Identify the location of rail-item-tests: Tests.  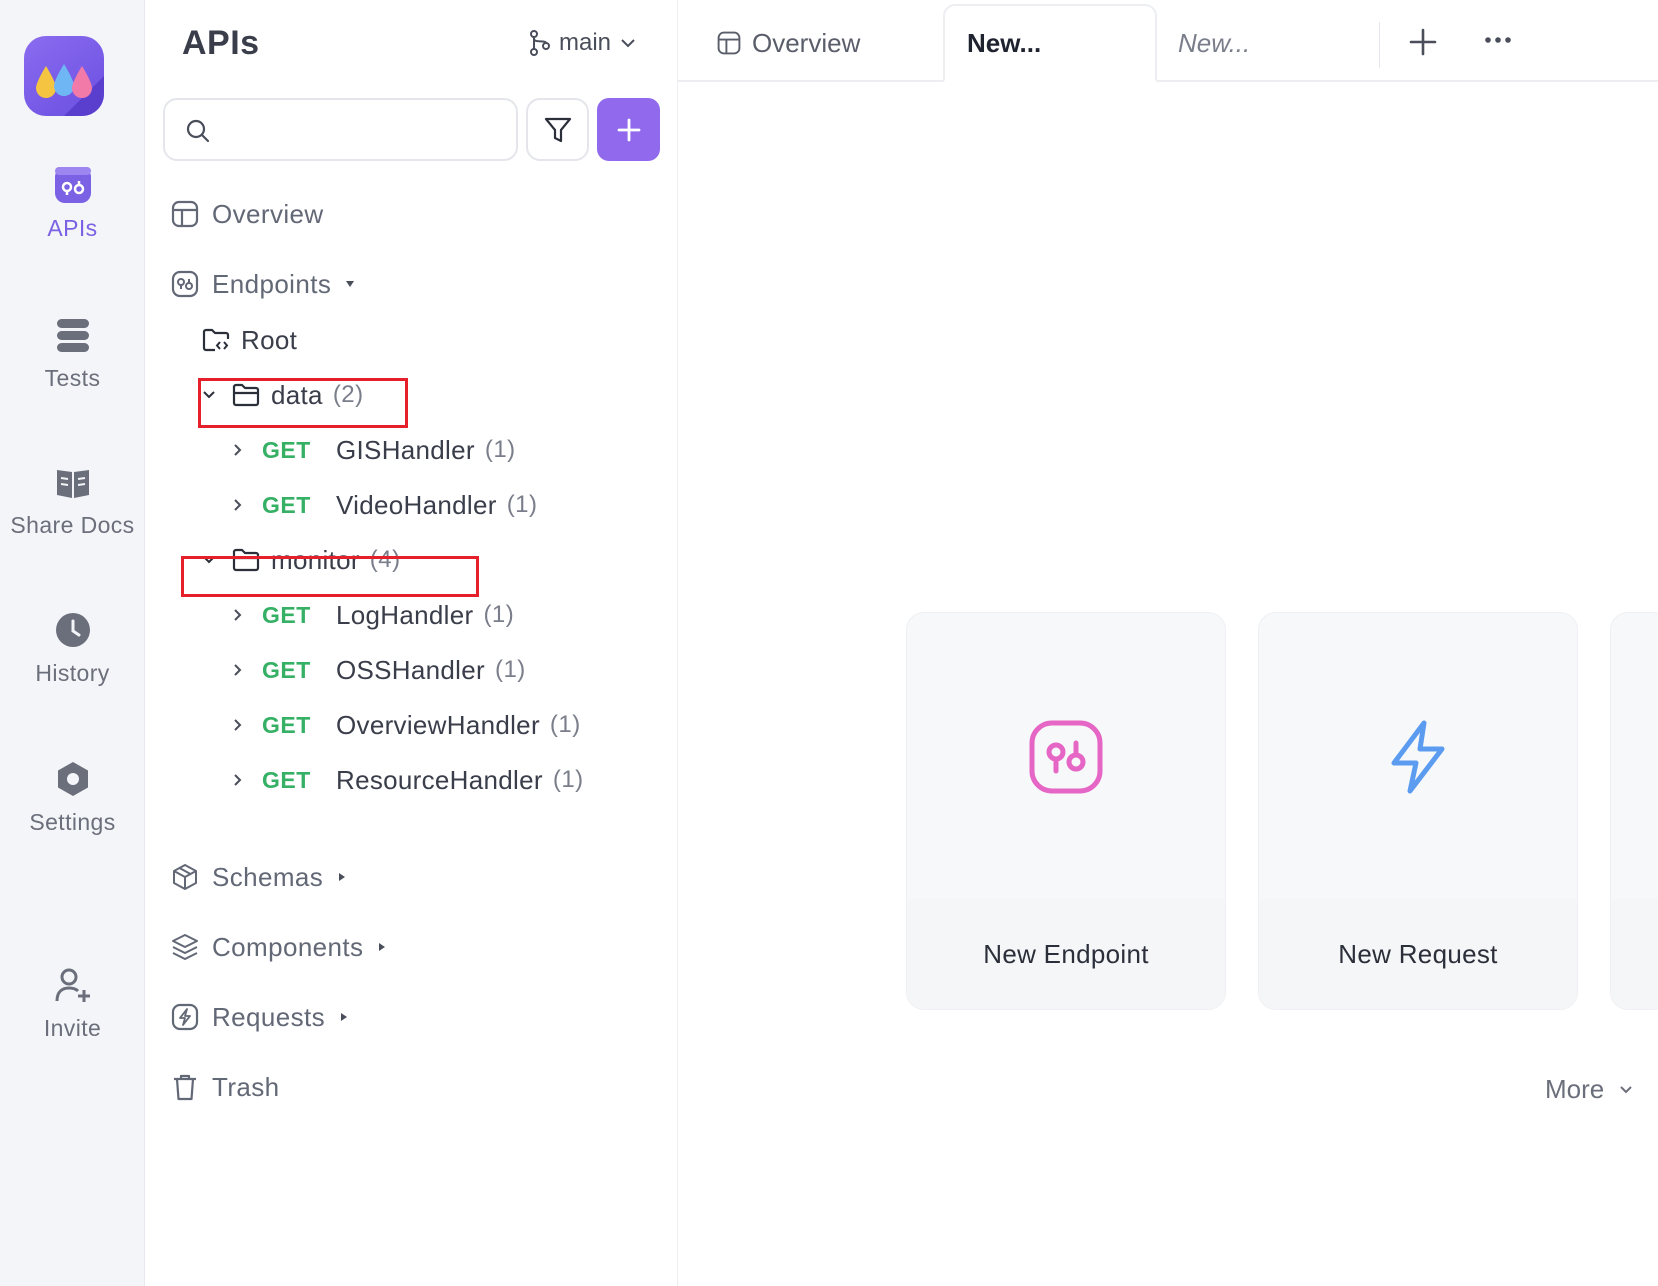
(72, 353).